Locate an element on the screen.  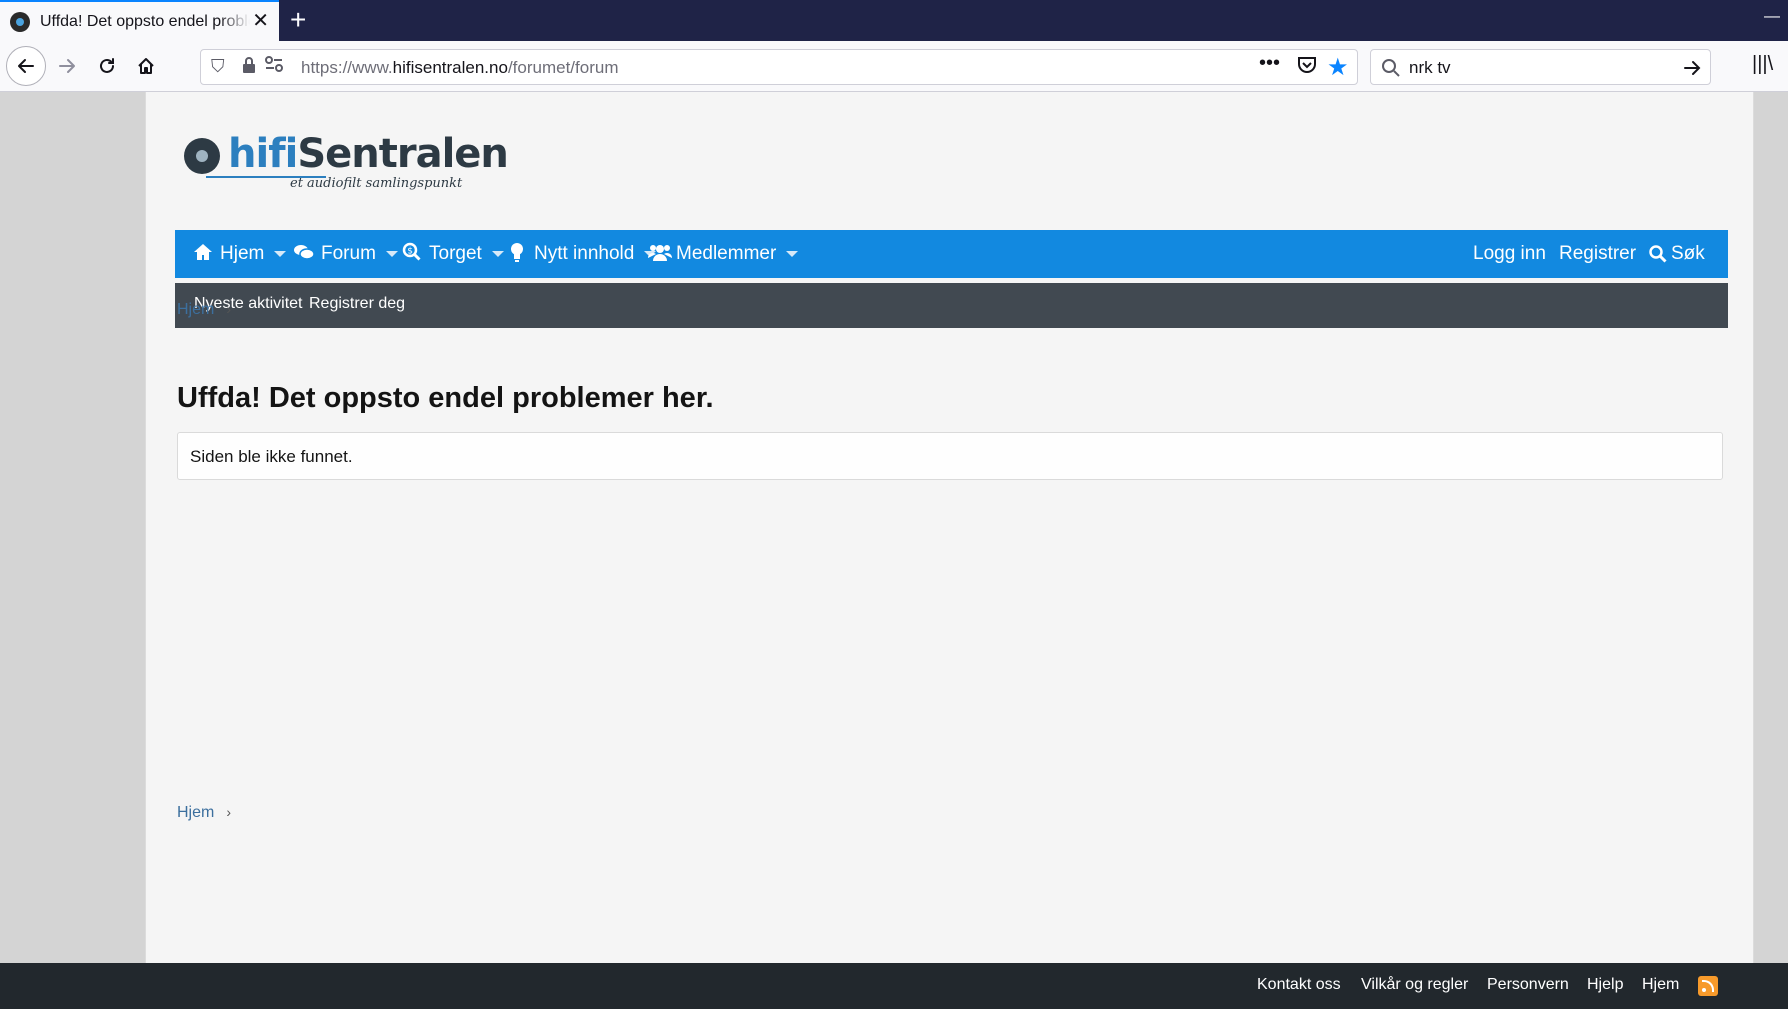
logo-wordmark: hifiSentralen is located at coordinates (368, 154).